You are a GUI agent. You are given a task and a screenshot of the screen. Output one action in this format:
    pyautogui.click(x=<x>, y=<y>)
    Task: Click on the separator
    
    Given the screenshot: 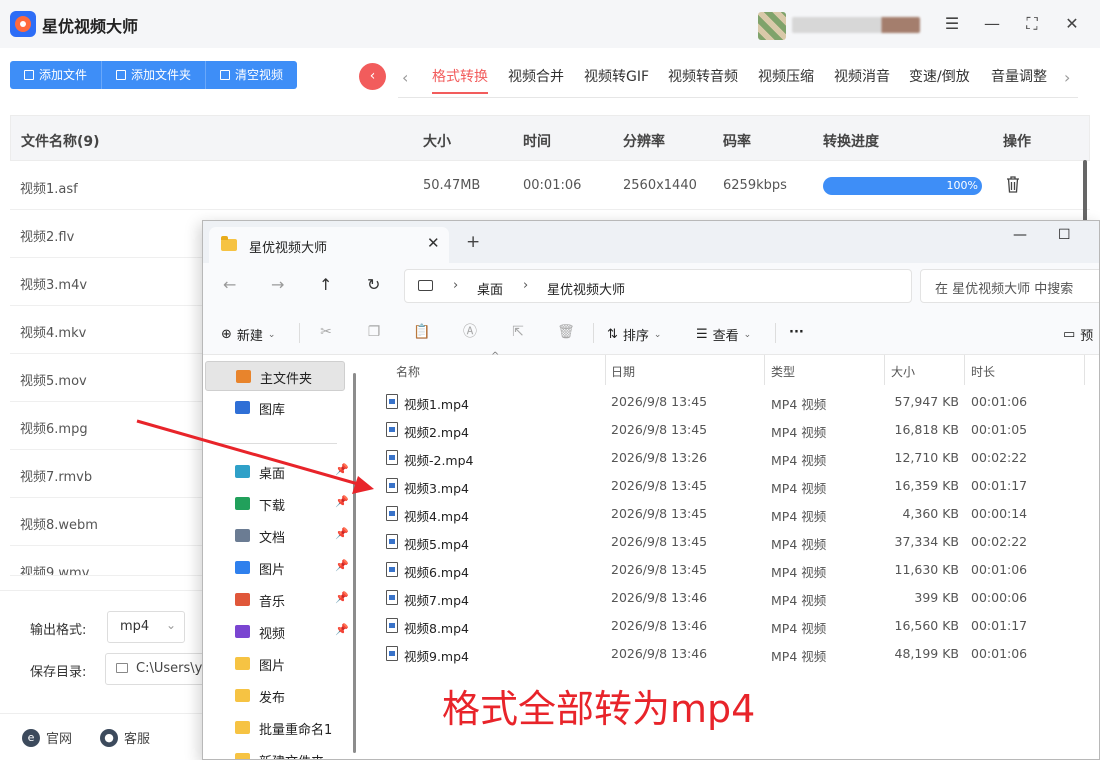 What is the action you would take?
    pyautogui.click(x=593, y=333)
    